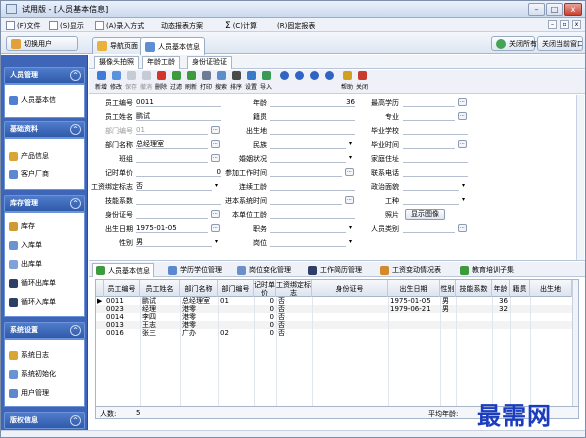  Describe the element at coordinates (429, 116) in the screenshot. I see `major-field` at that location.